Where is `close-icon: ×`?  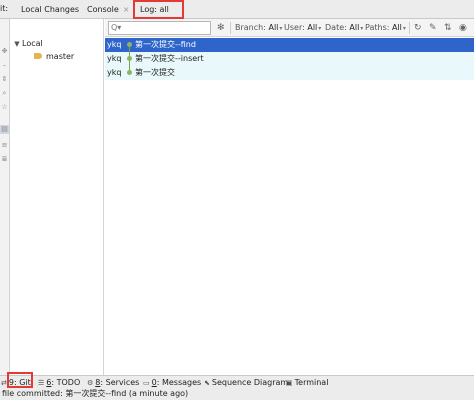
close-icon: × is located at coordinates (126, 9).